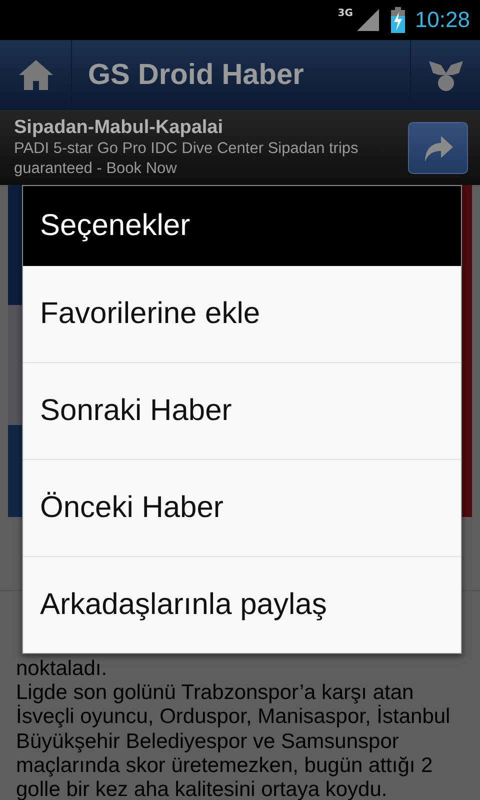  What do you see at coordinates (187, 158) in the screenshot?
I see `ad-text: PADI 5-star Go Pro IDC Dive Center Sipadan trips guaranteed - Book Now` at bounding box center [187, 158].